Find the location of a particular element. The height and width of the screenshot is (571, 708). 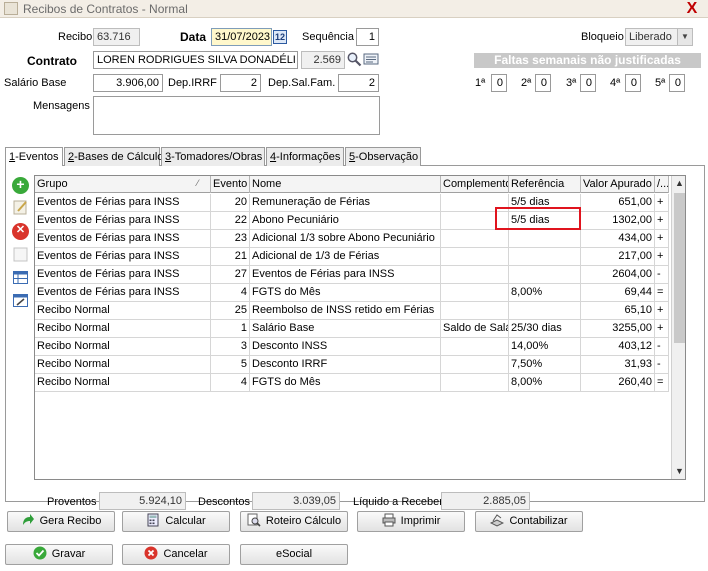

cell-nome: Remuneração de Férias is located at coordinates (345, 203).